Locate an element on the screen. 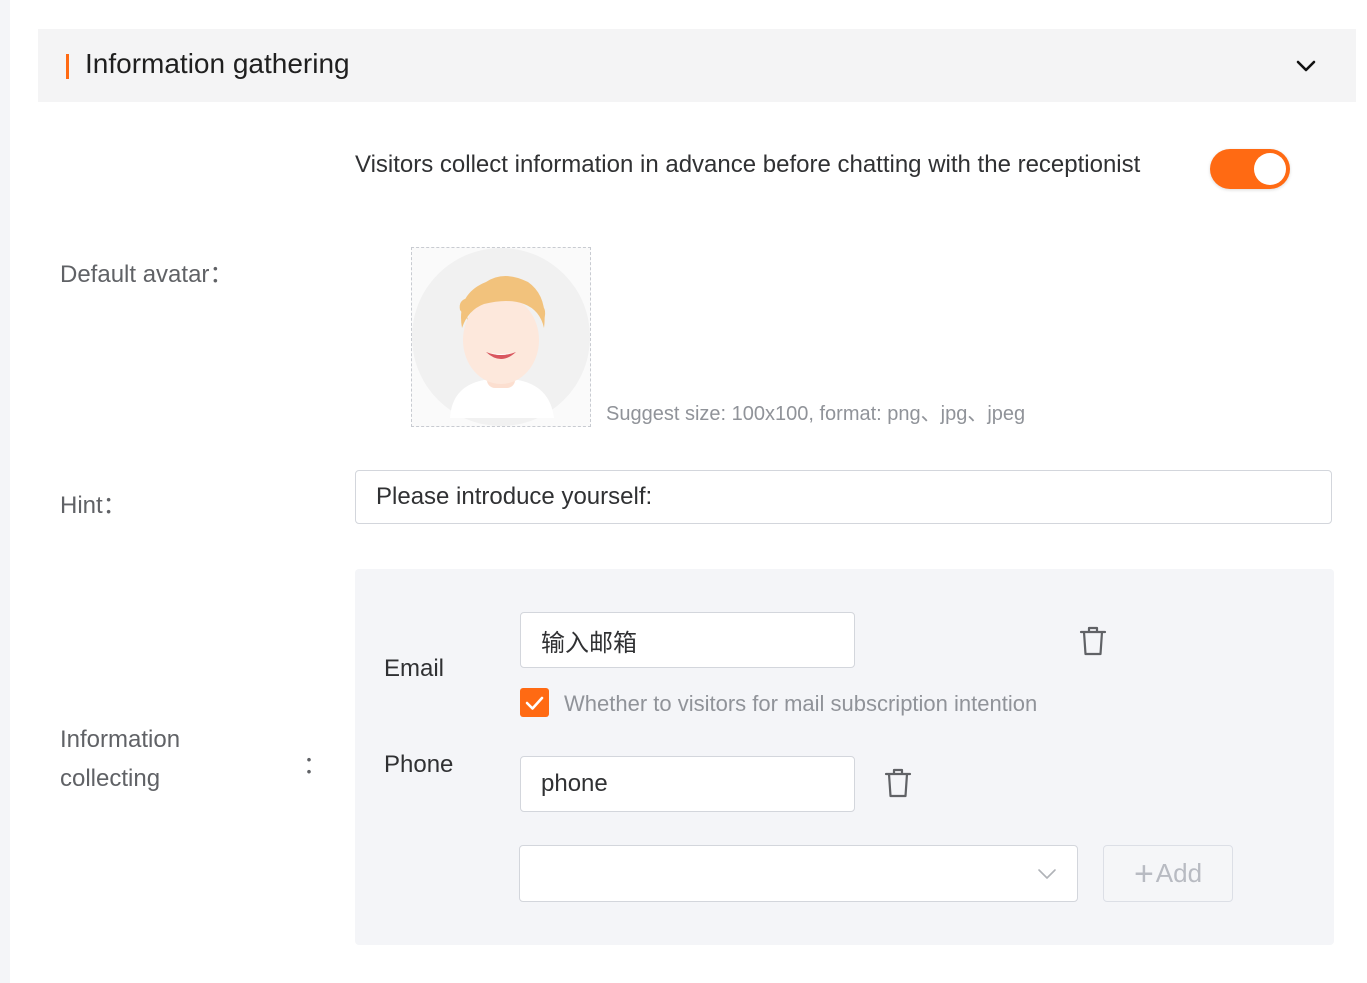  hint-input is located at coordinates (843, 497).